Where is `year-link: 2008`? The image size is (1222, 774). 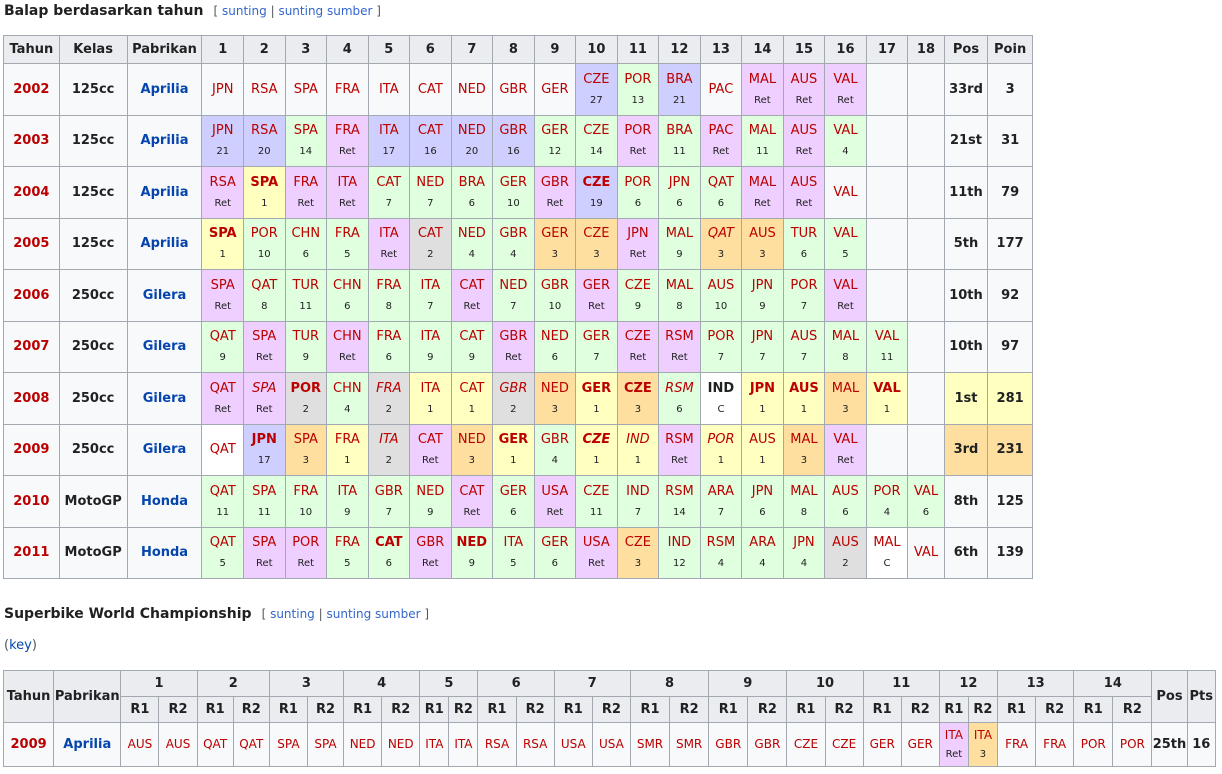 year-link: 2008 is located at coordinates (31, 398).